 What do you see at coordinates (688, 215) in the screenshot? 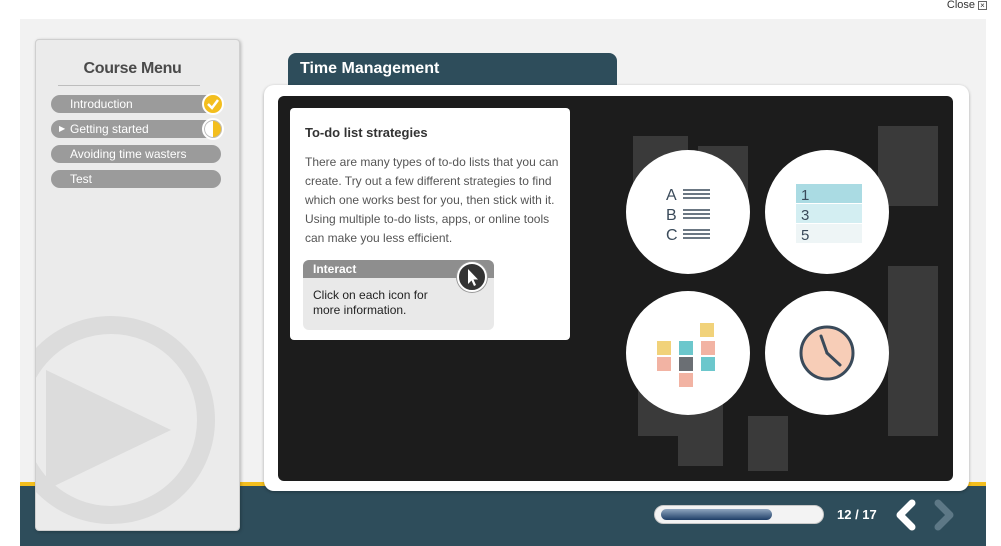
I see `abc-list-icon: A B C` at bounding box center [688, 215].